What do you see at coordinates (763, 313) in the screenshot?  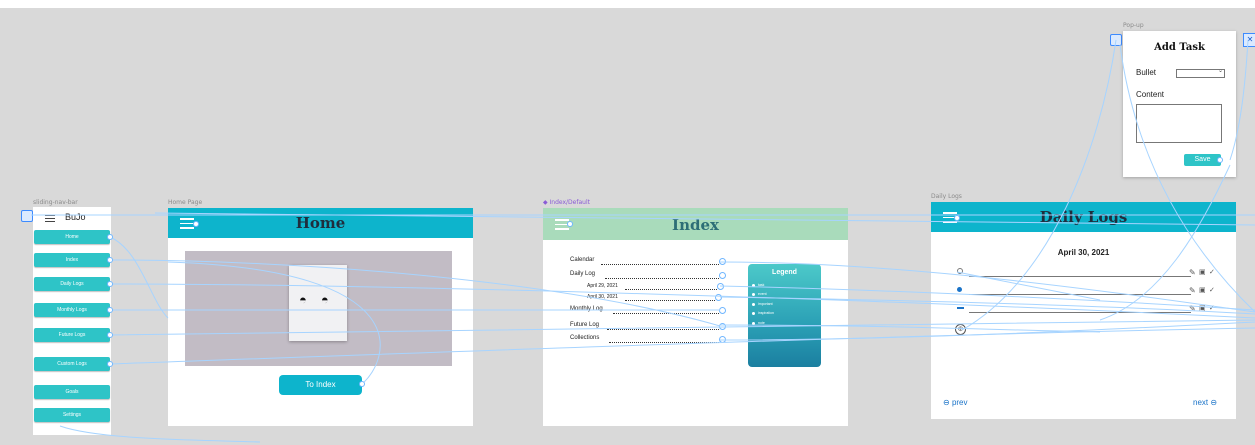 I see `legend-item-inspiration: inspiration` at bounding box center [763, 313].